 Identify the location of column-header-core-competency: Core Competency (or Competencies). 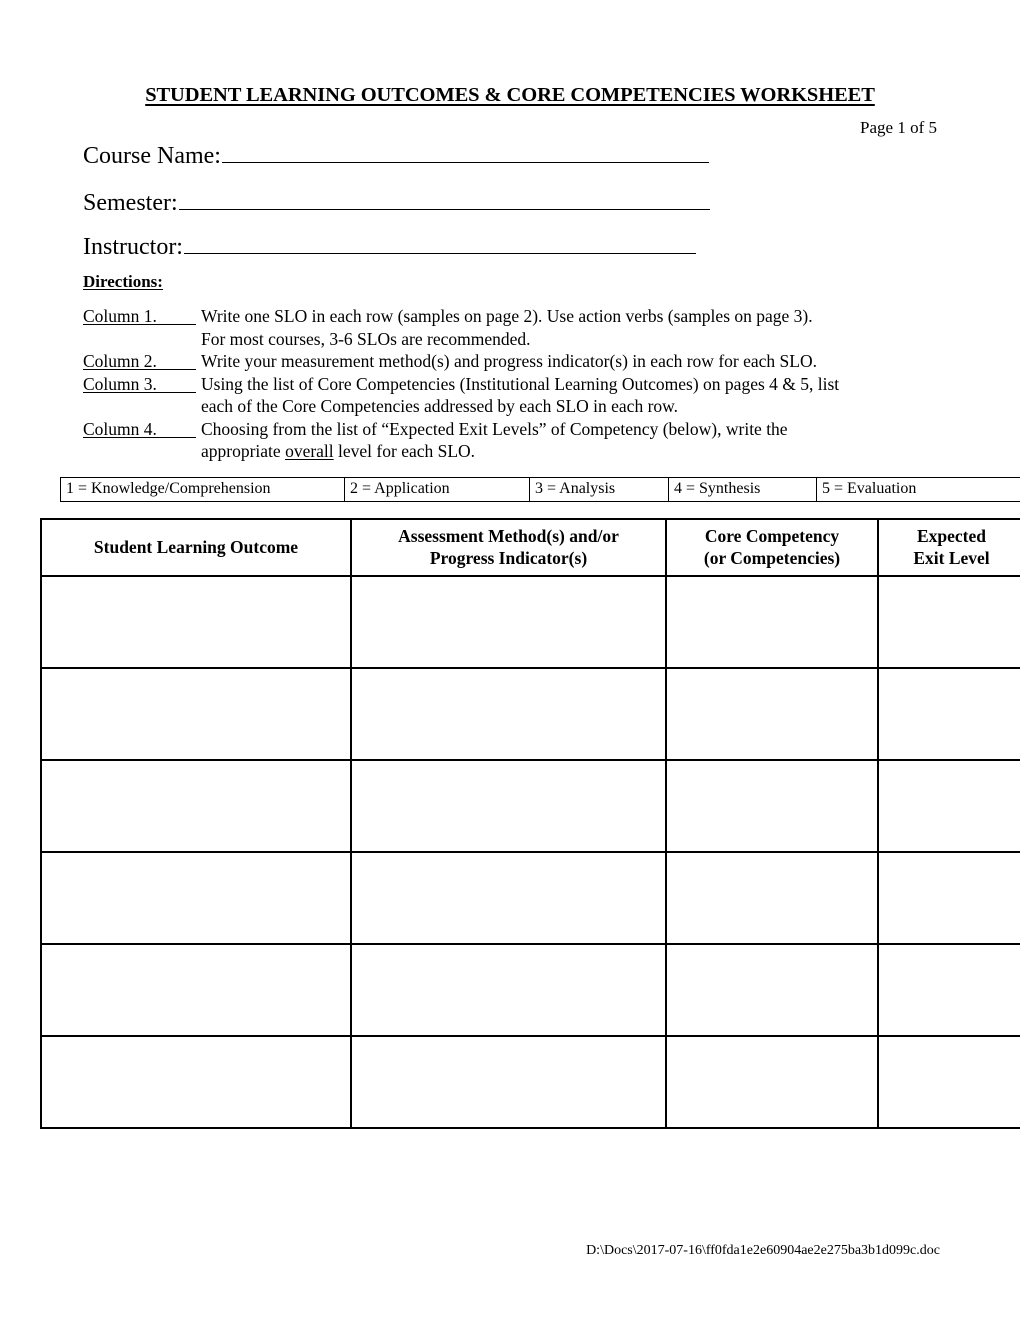
(772, 547).